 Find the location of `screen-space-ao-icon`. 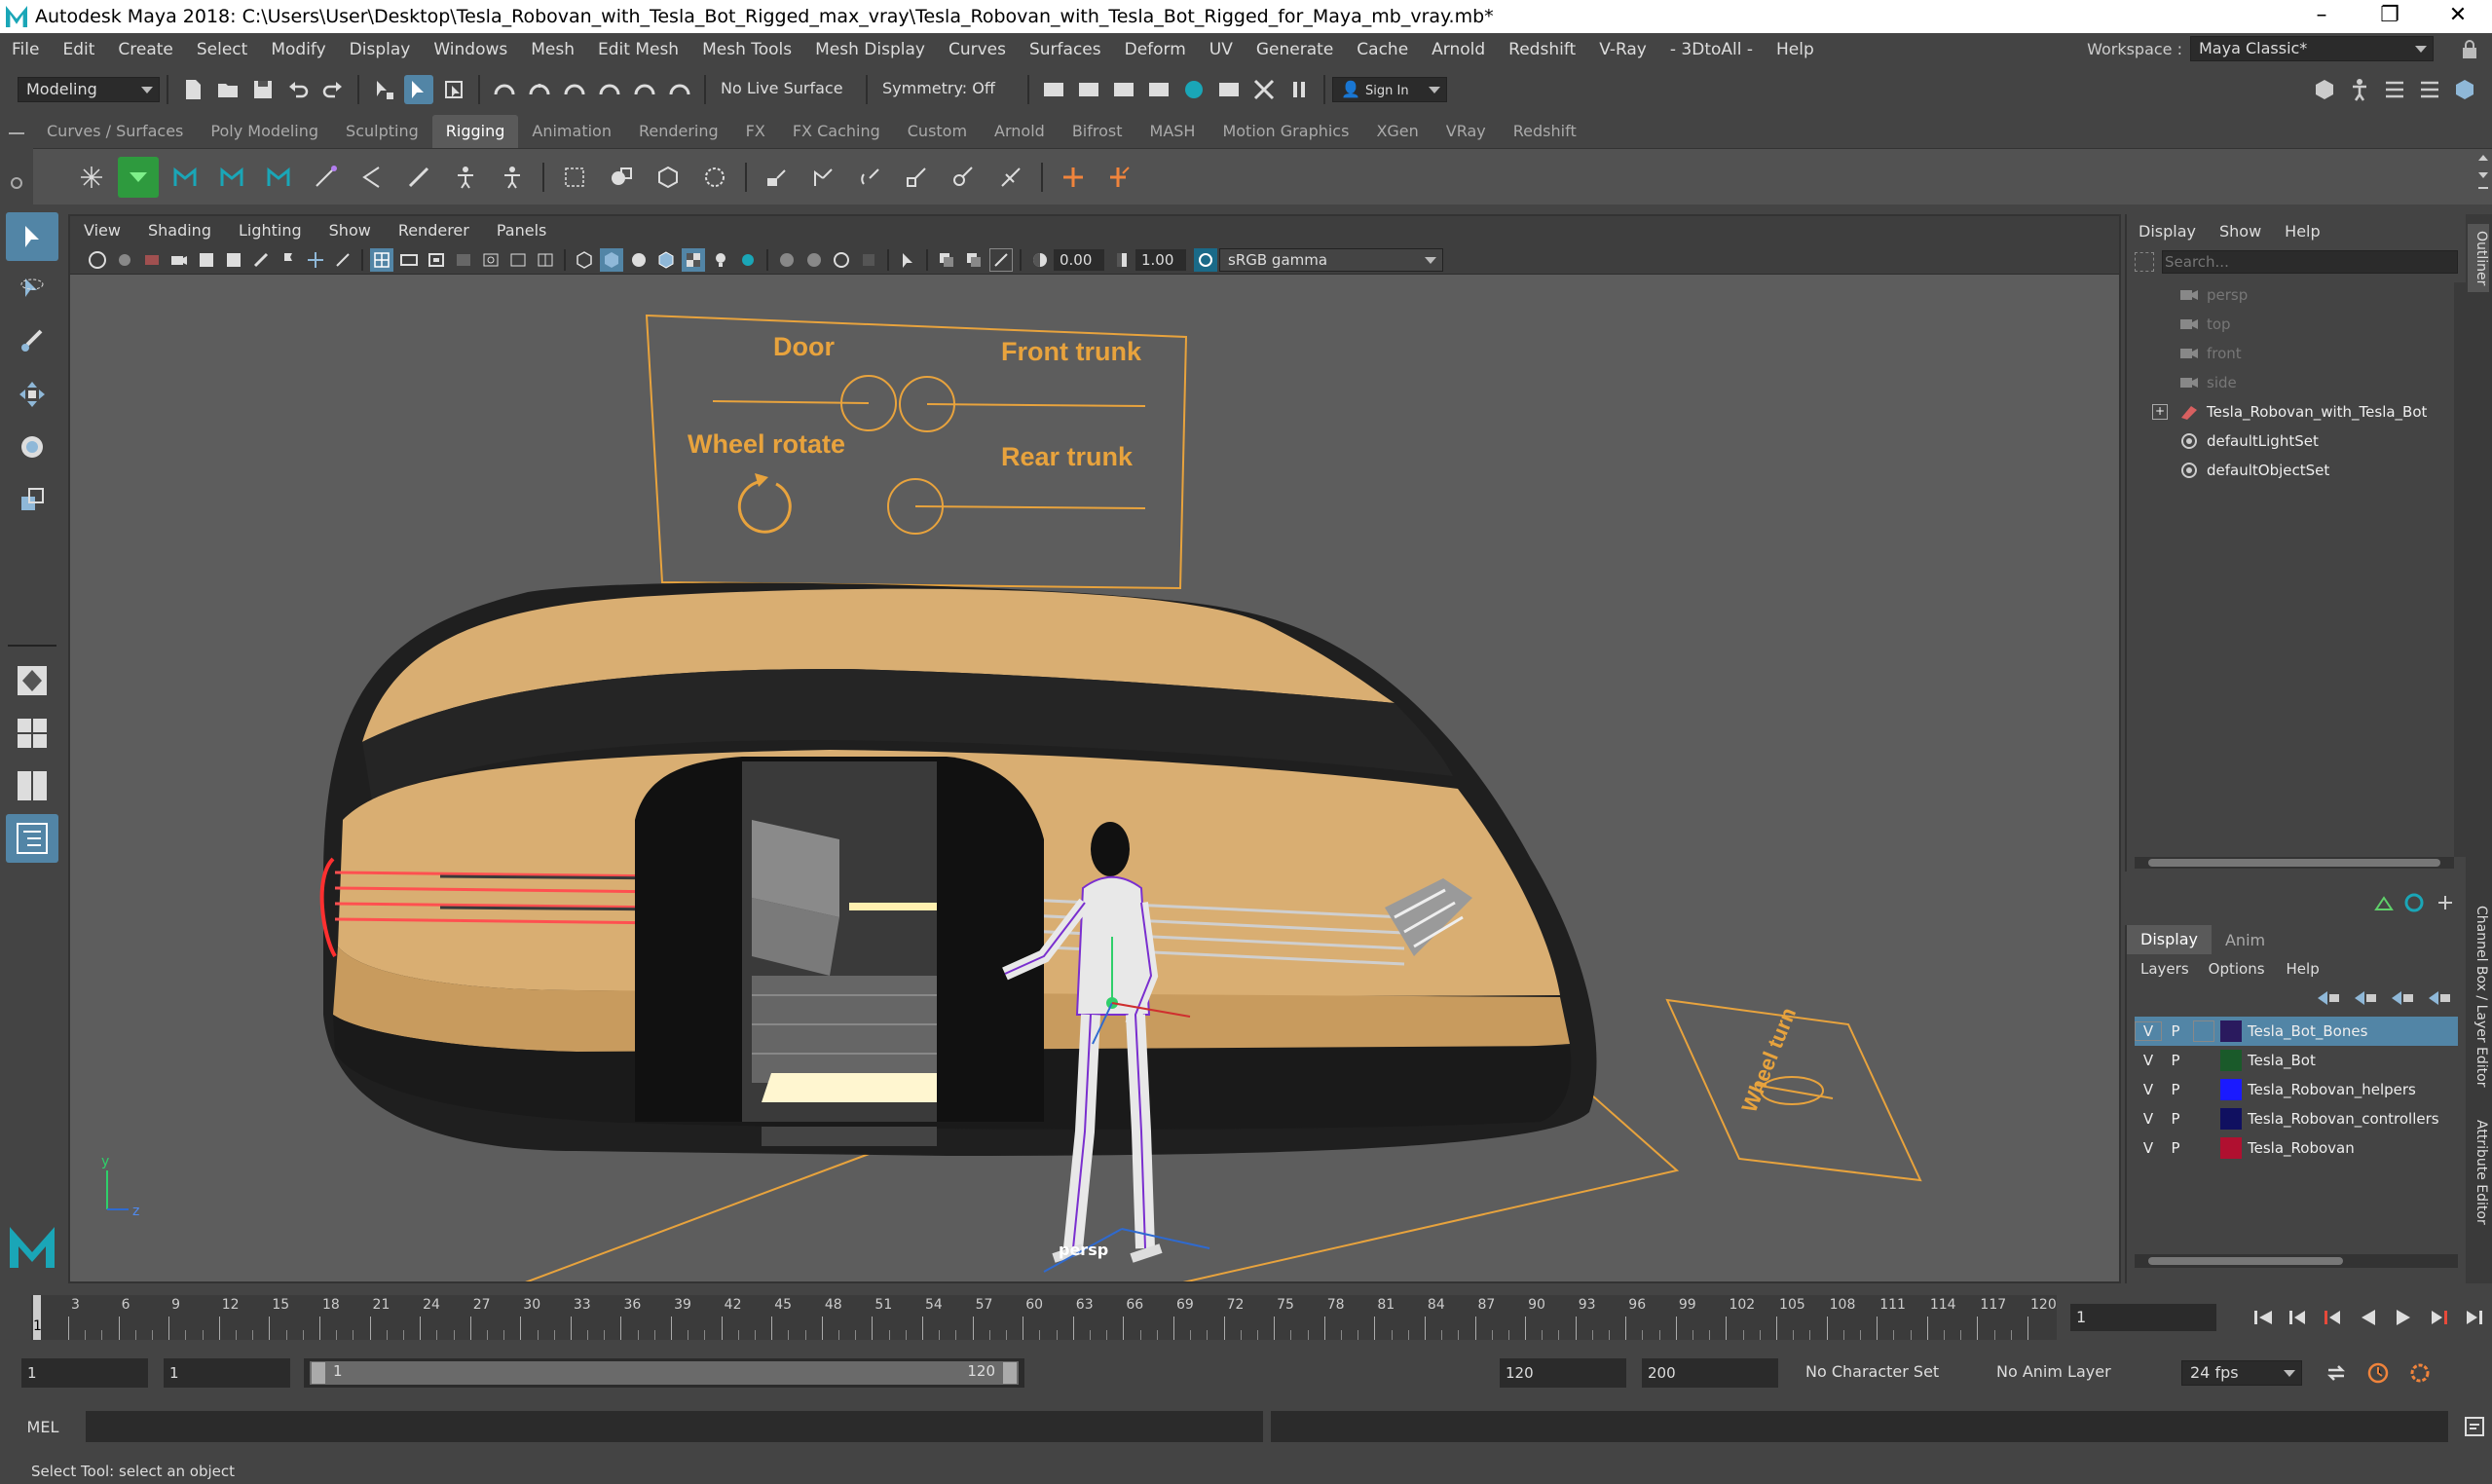

screen-space-ao-icon is located at coordinates (787, 260).